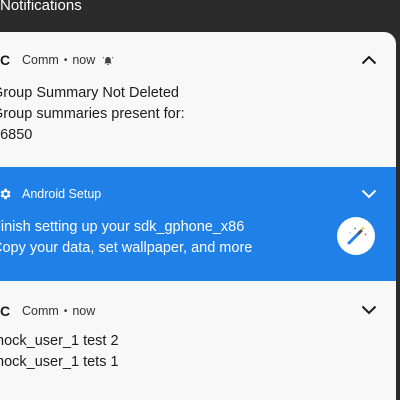  What do you see at coordinates (59, 341) in the screenshot?
I see `notification-line: mock_user_1 test 2` at bounding box center [59, 341].